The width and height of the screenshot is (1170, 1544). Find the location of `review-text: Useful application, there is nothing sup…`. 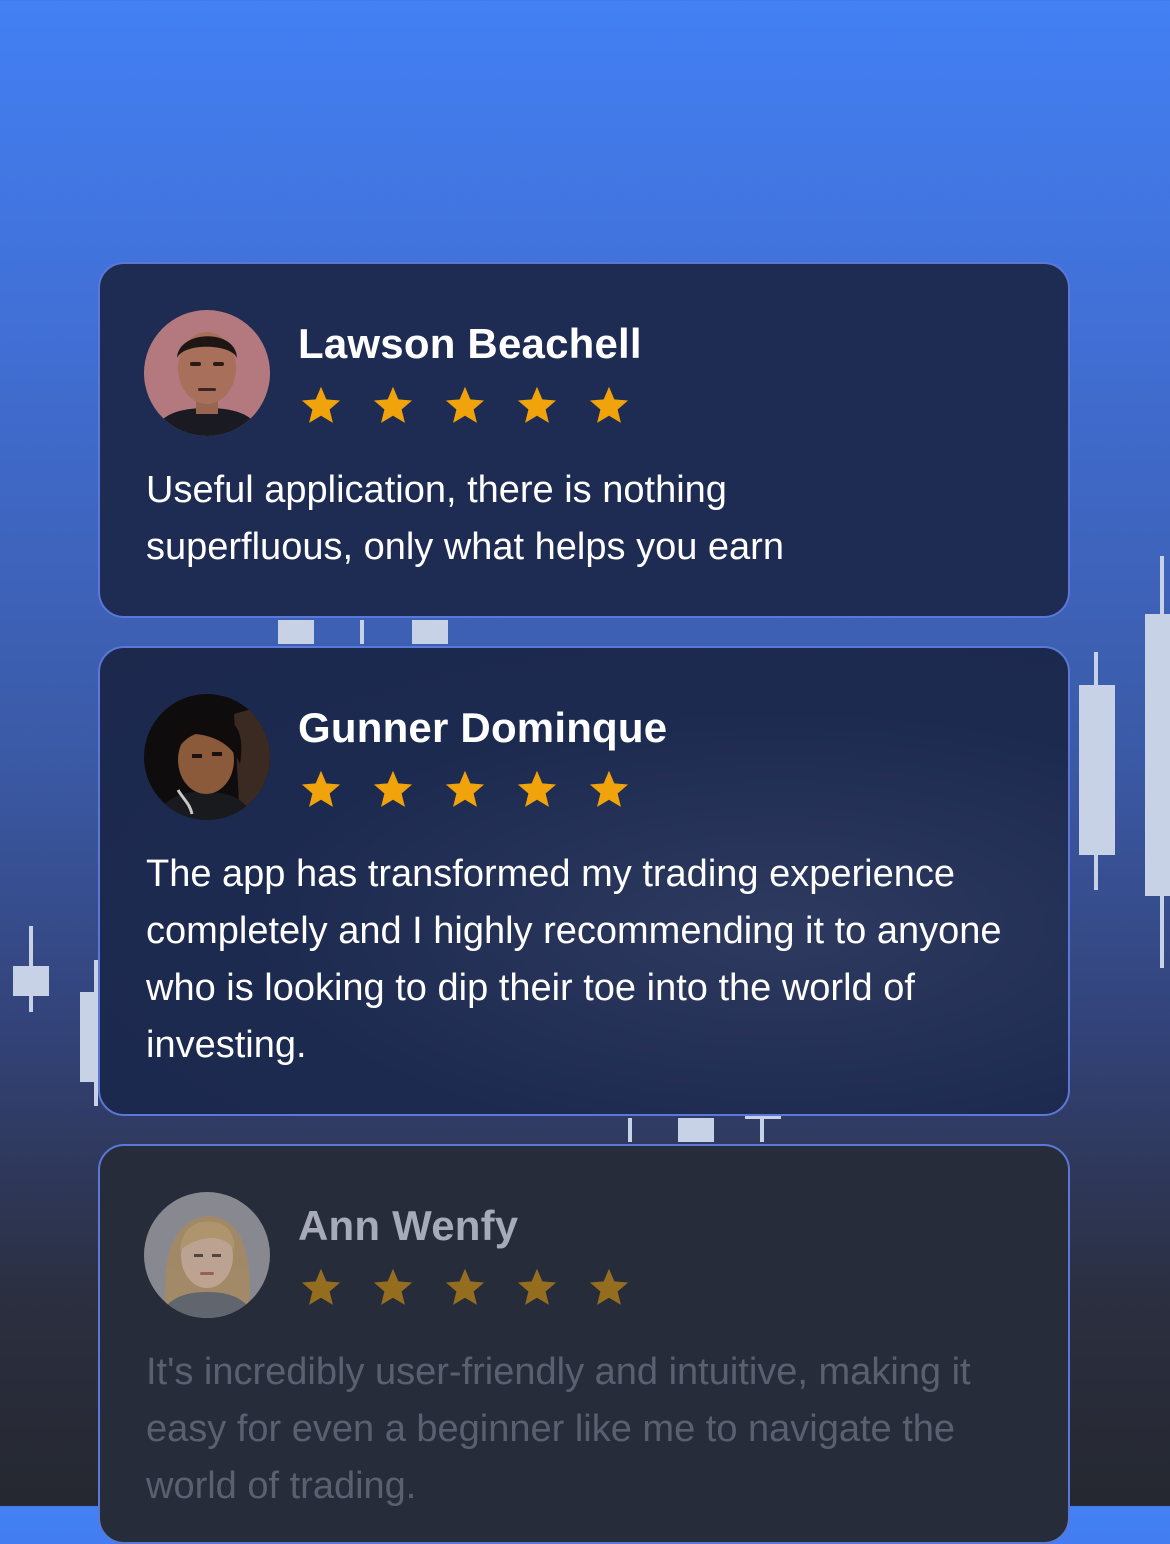

review-text: Useful application, there is nothing sup… is located at coordinates (465, 518).